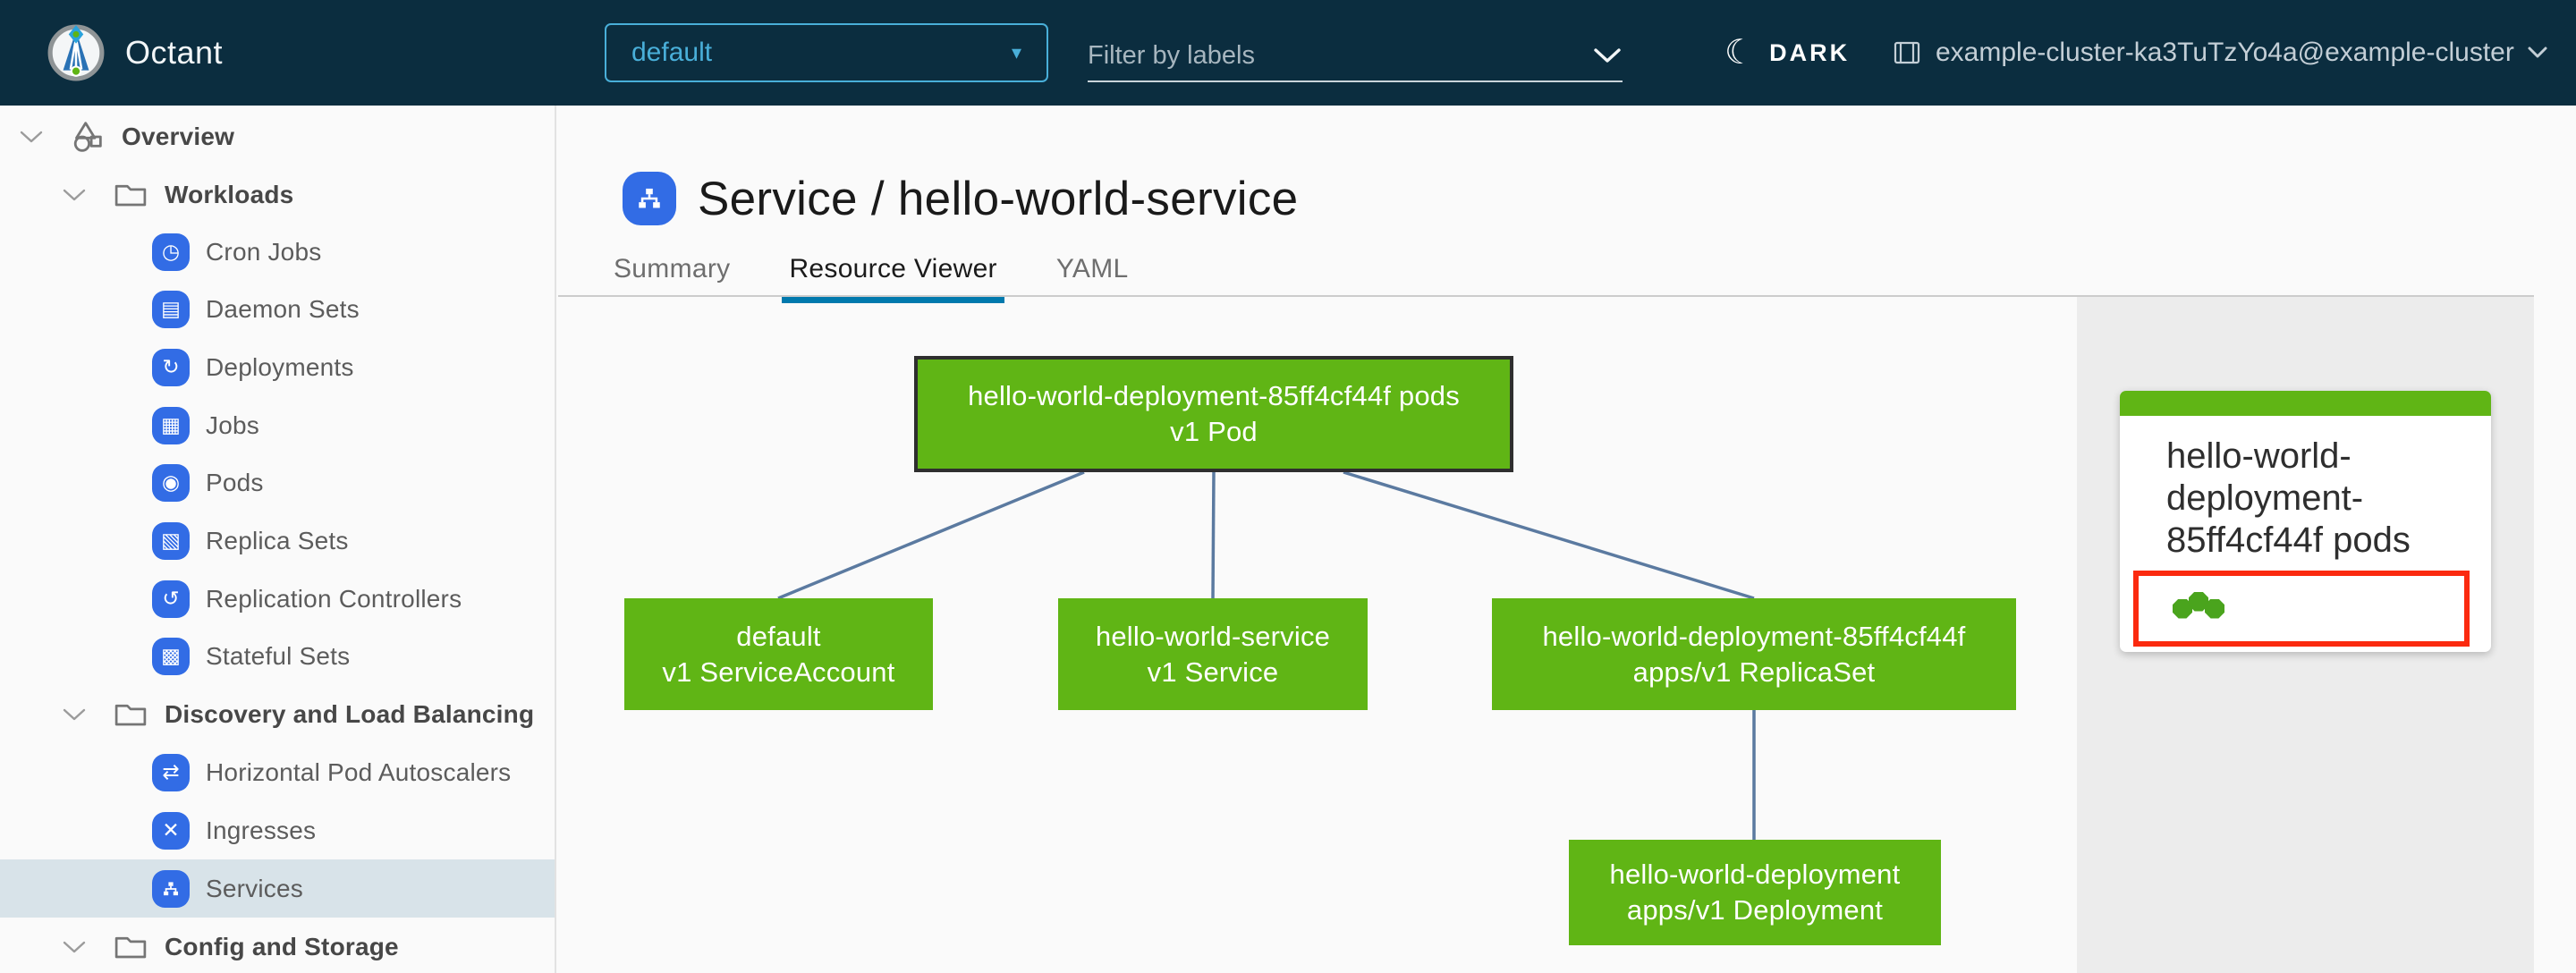 Image resolution: width=2576 pixels, height=973 pixels. I want to click on pod-ok-icon, so click(2214, 608).